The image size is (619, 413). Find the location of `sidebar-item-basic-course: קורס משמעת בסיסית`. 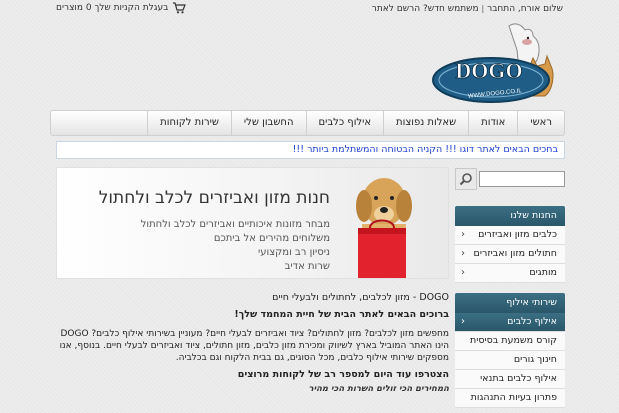

sidebar-item-basic-course: קורס משמעת בסיסית is located at coordinates (510, 341).